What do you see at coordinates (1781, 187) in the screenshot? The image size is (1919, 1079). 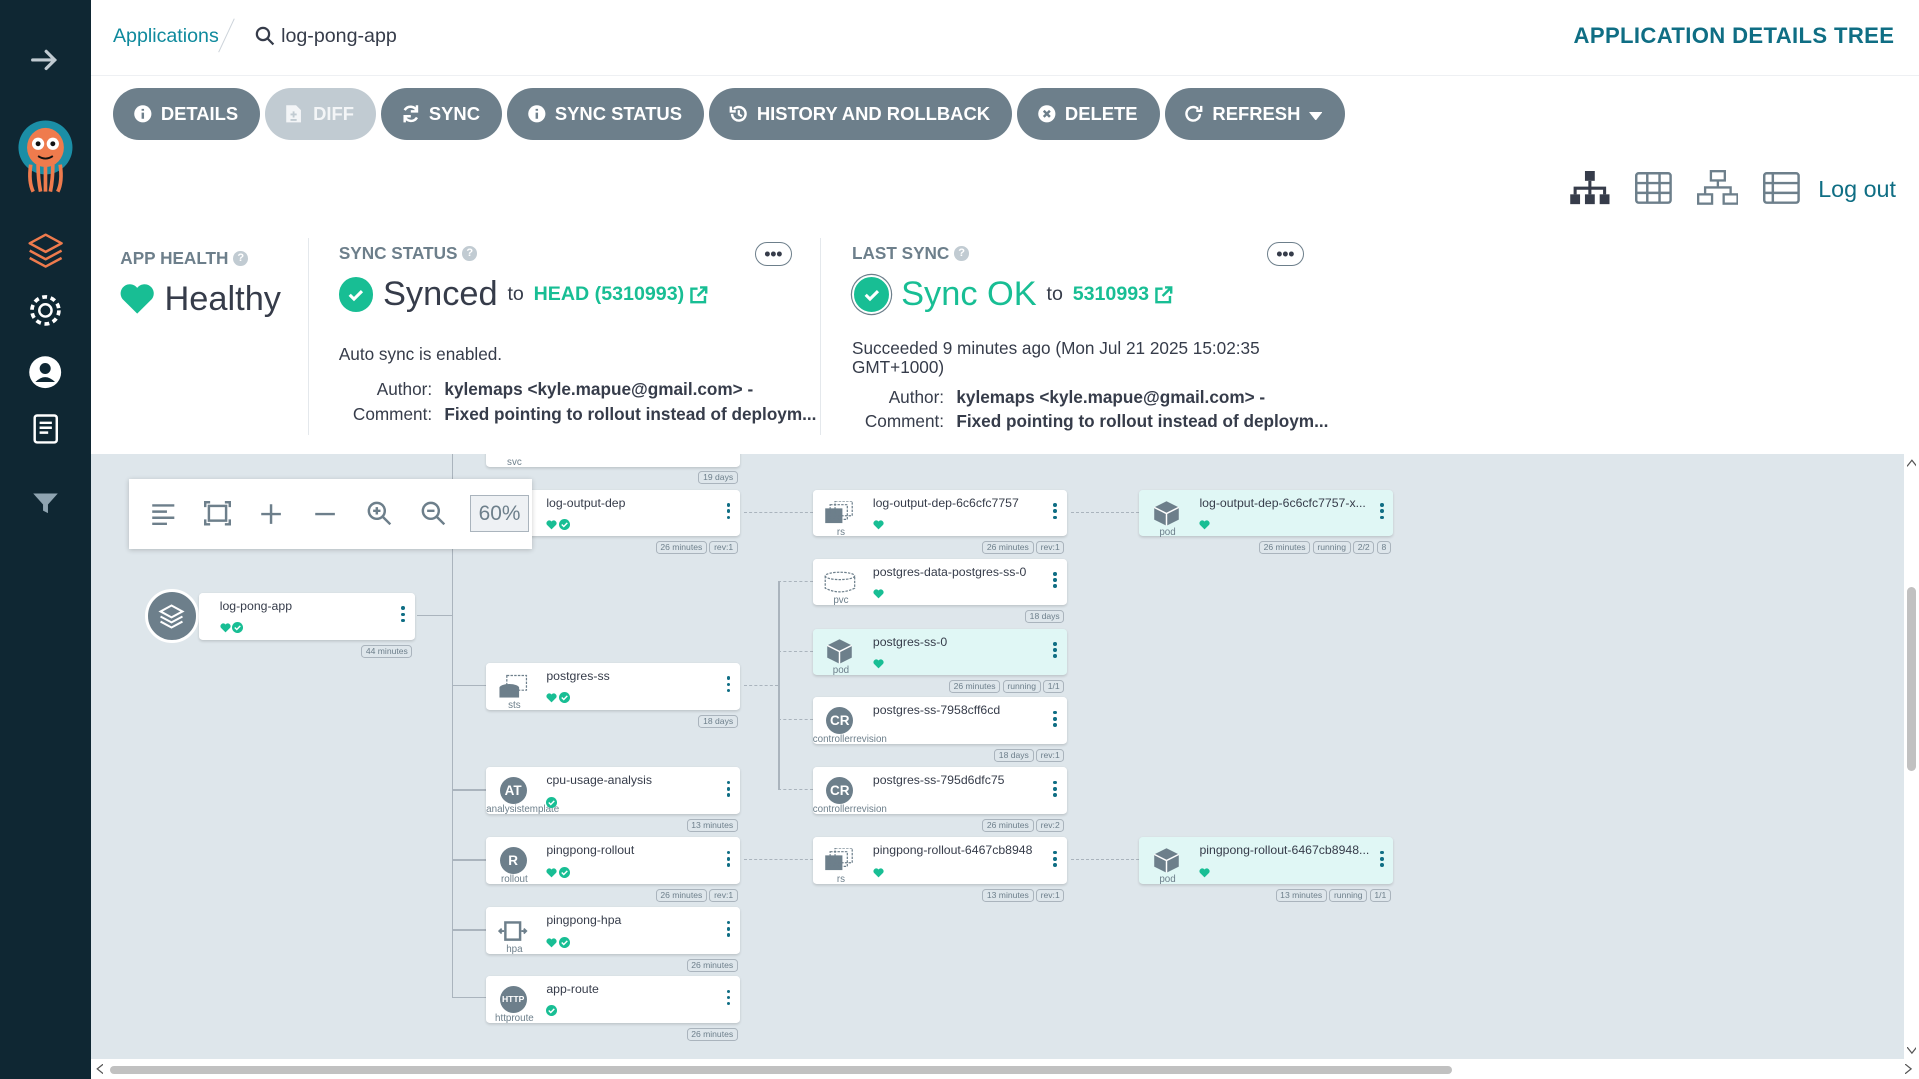 I see `list-view-icon` at bounding box center [1781, 187].